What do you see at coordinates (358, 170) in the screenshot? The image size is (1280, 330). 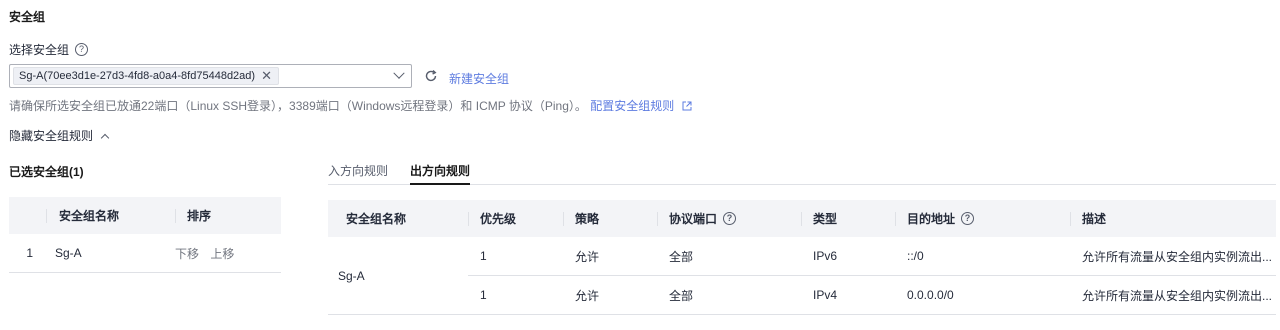 I see `tab-inbound-rules: 入方向规则` at bounding box center [358, 170].